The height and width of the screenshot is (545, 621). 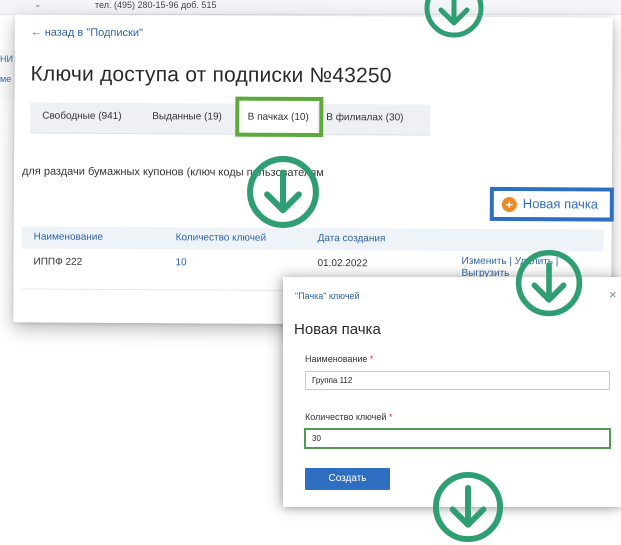 I want to click on arrow-left-icon: ←, so click(x=36, y=32).